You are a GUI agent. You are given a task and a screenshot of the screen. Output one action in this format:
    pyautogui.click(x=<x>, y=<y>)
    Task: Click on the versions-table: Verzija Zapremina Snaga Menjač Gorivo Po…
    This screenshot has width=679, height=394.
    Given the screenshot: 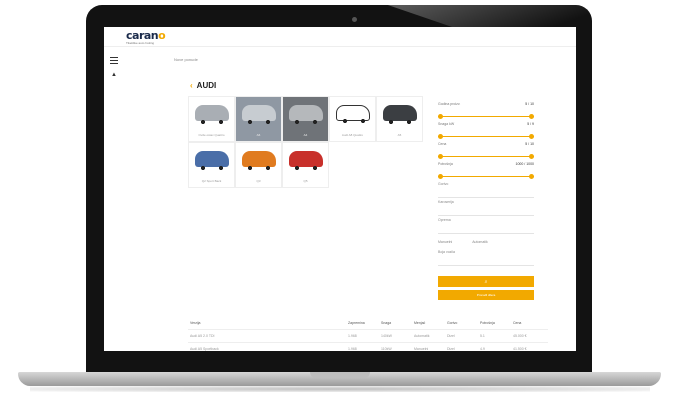 What is the action you would take?
    pyautogui.click(x=368, y=334)
    